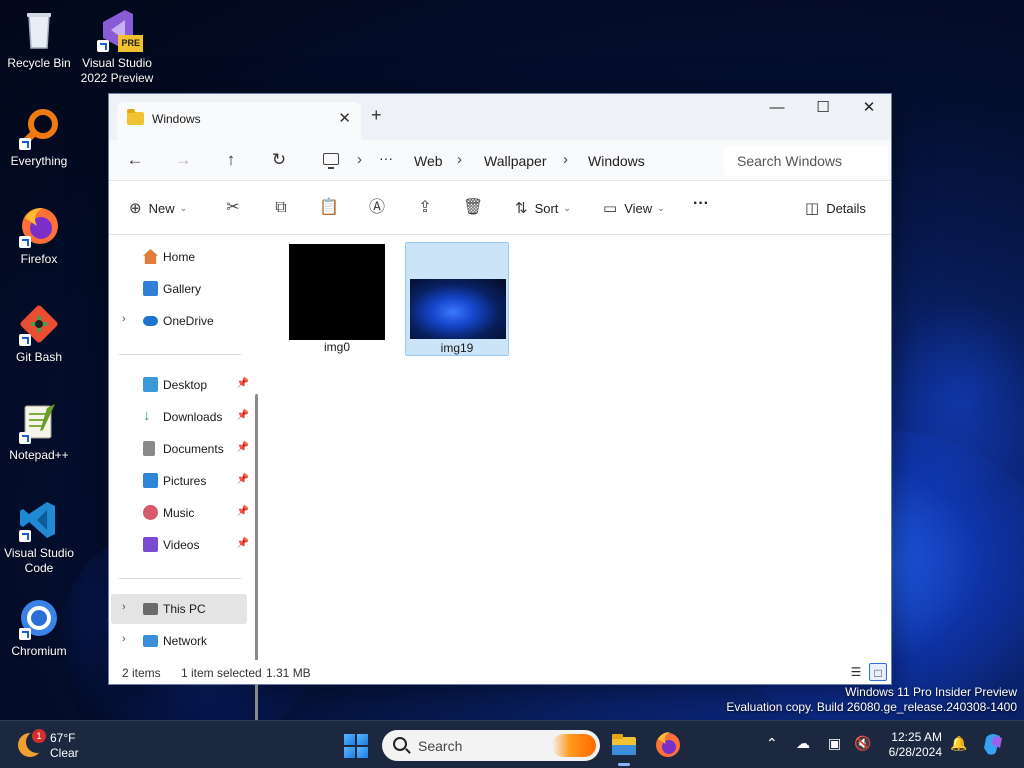 Image resolution: width=1024 pixels, height=768 pixels. What do you see at coordinates (425, 209) in the screenshot?
I see `share-icon: ⇪` at bounding box center [425, 209].